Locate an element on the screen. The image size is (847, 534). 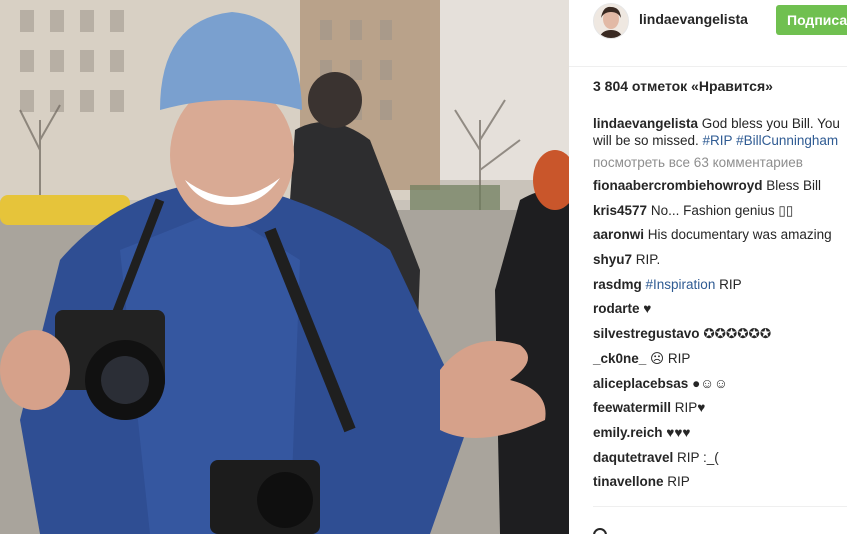
comment-item: fionaabercrombiehowroyd Bless Bill is located at coordinates (720, 185).